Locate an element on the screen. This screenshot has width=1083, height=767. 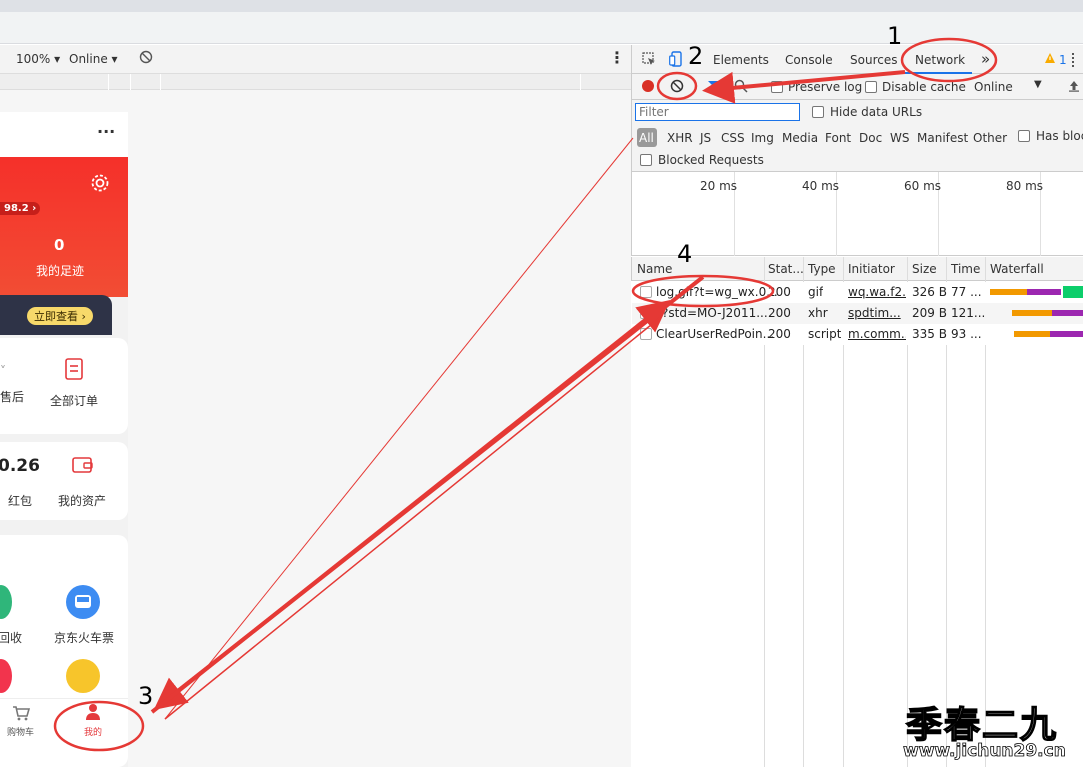
highlight-network-ellipse is located at coordinates (949, 60).